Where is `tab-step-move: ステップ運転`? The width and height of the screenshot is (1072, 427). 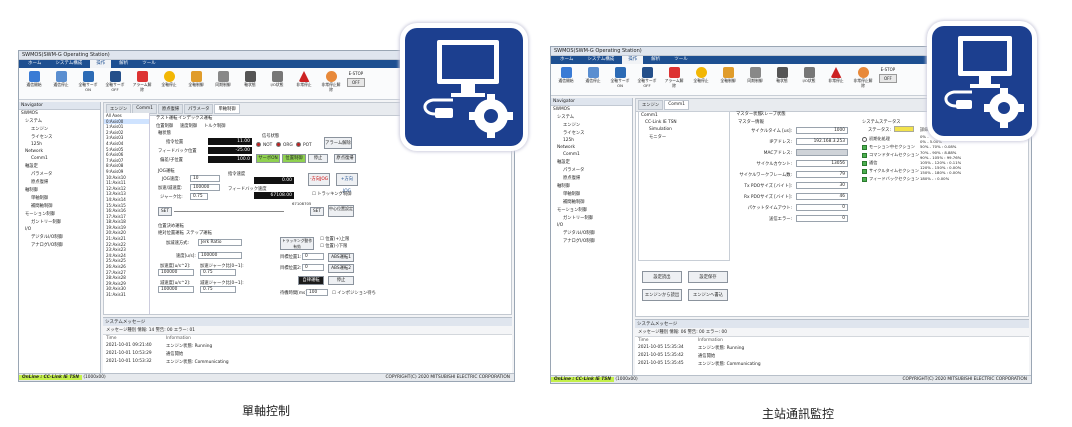
tab-step-move: ステップ運転 is located at coordinates (199, 233).